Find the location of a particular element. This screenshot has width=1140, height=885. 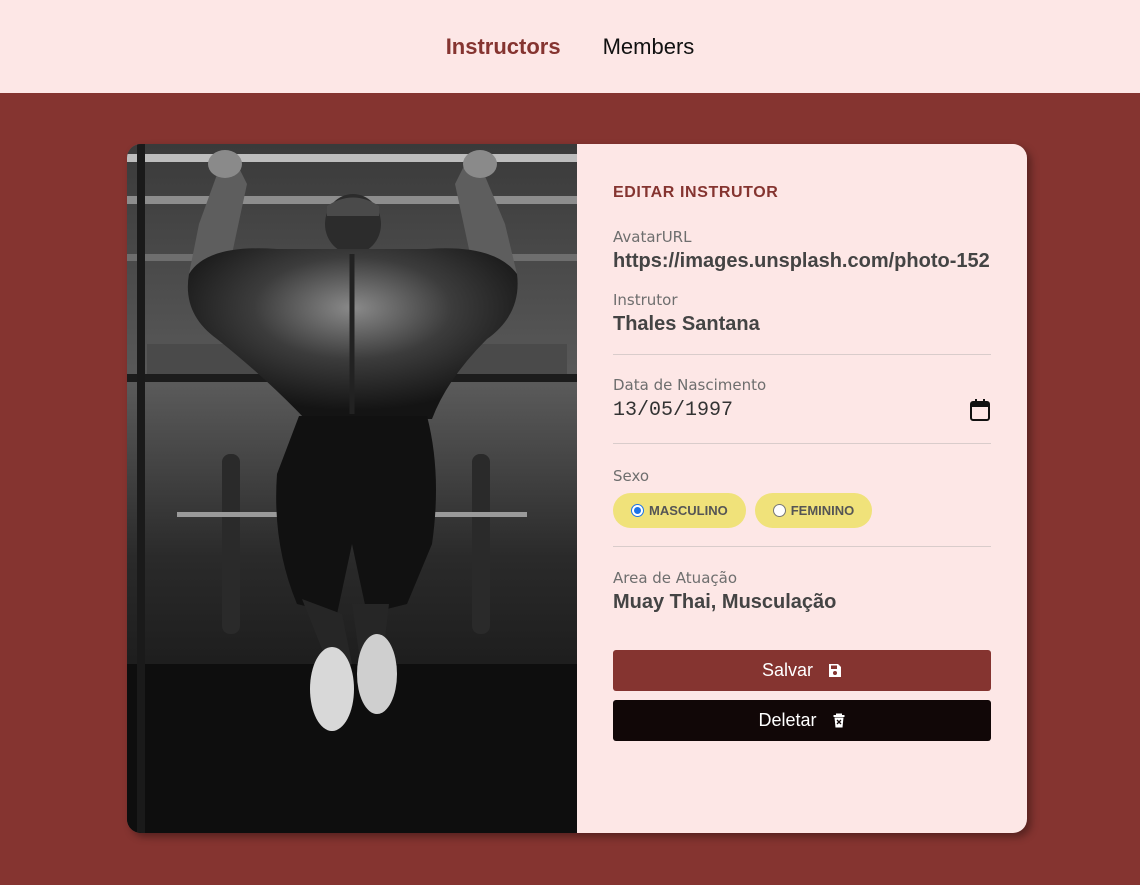

instructor-name-field: Instrutor Thales Santana is located at coordinates (802, 313).